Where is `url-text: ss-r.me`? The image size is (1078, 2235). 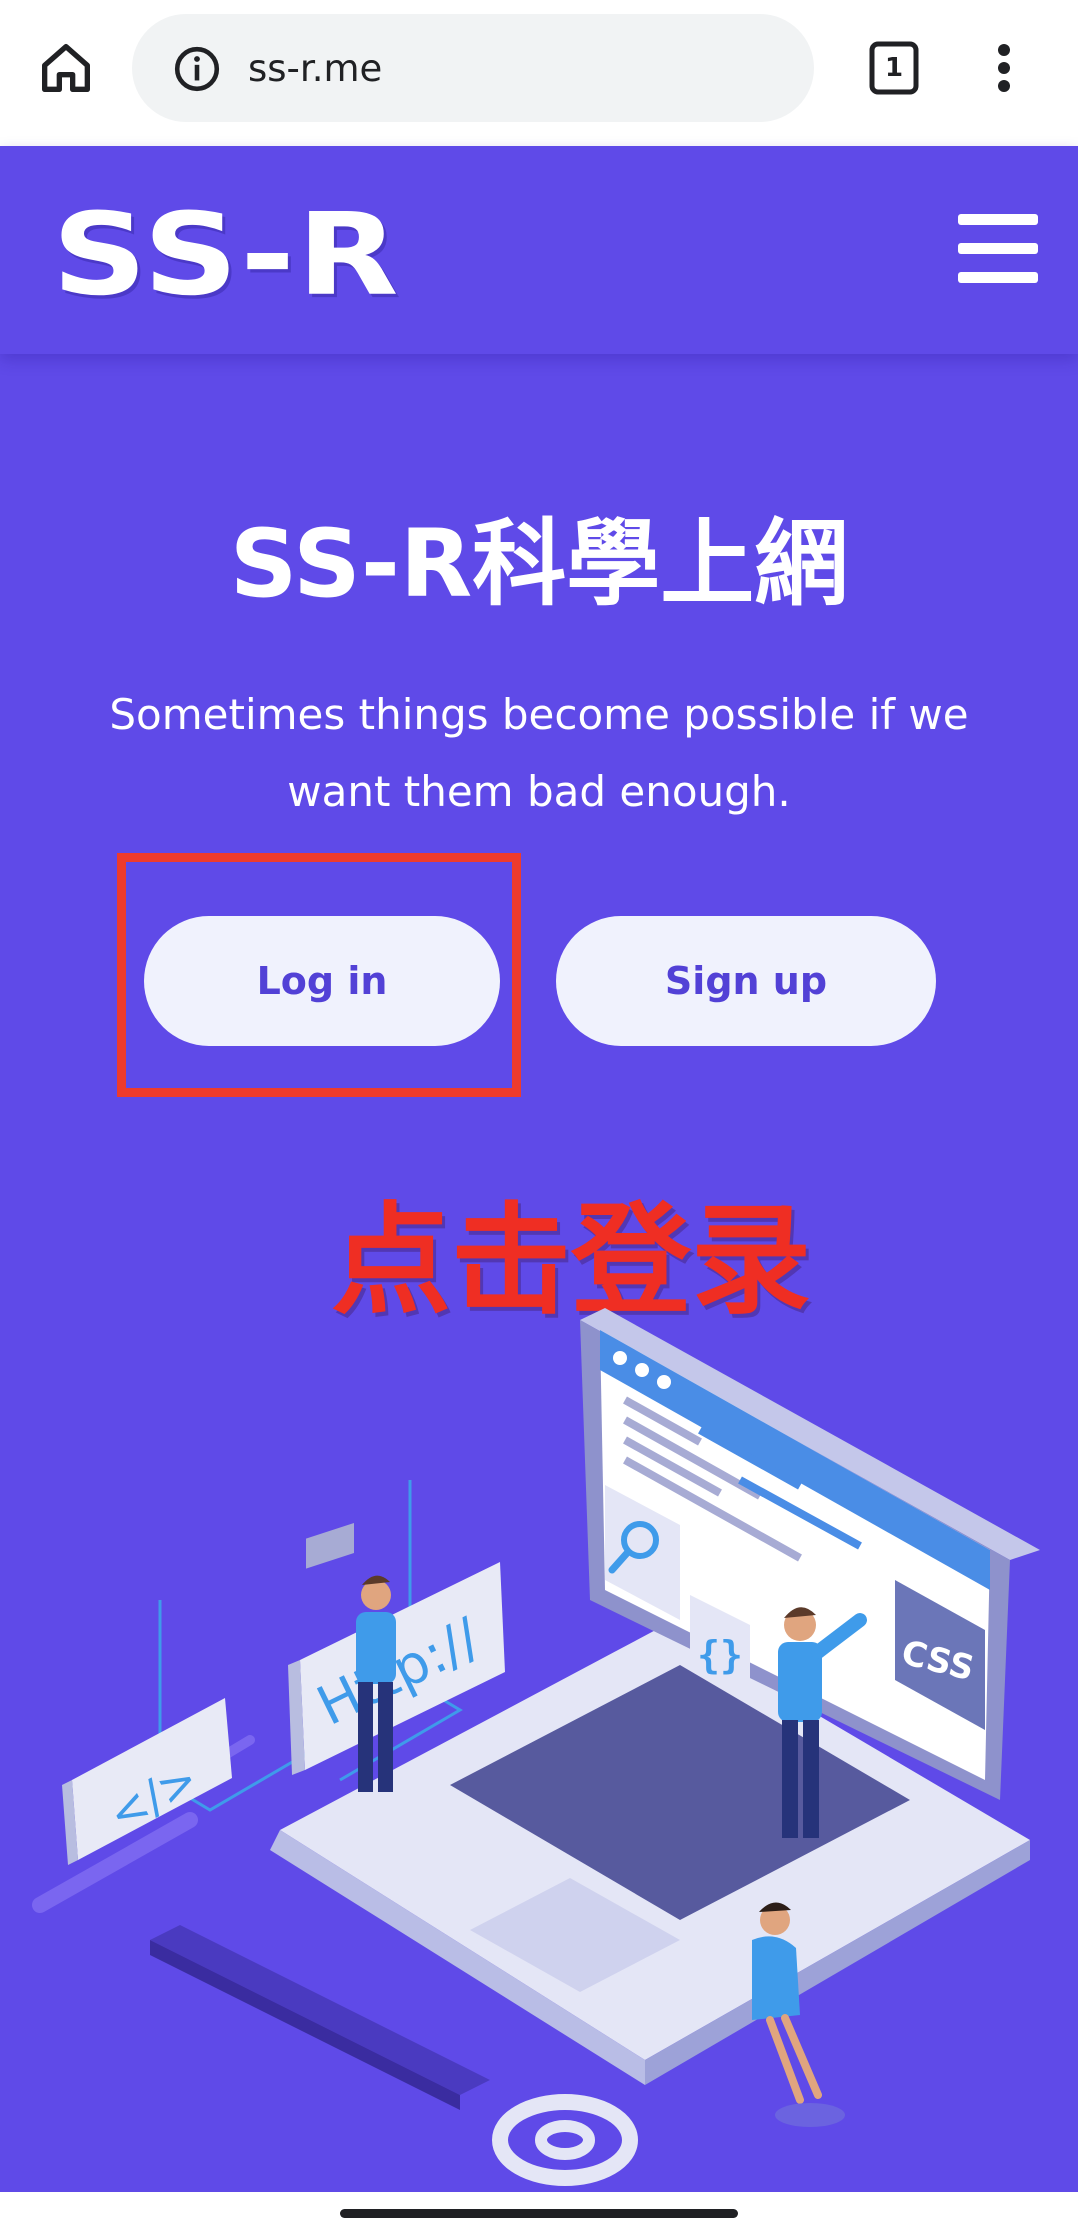
url-text: ss-r.me is located at coordinates (315, 69).